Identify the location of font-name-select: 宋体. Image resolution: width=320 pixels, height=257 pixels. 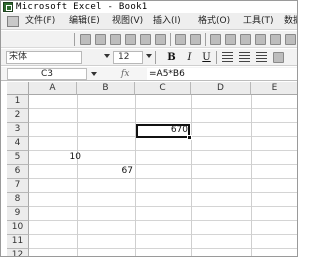
(44, 57).